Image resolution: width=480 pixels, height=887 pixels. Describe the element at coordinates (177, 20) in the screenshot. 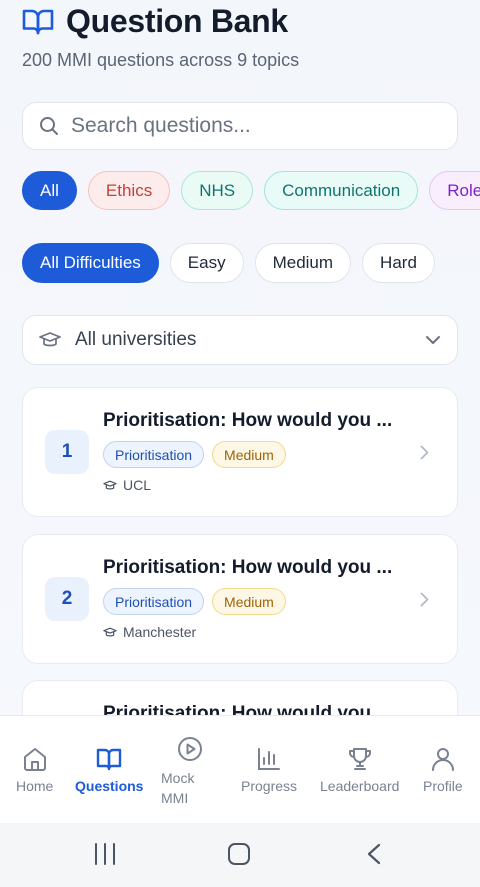

I see `page-title: Question Bank` at that location.